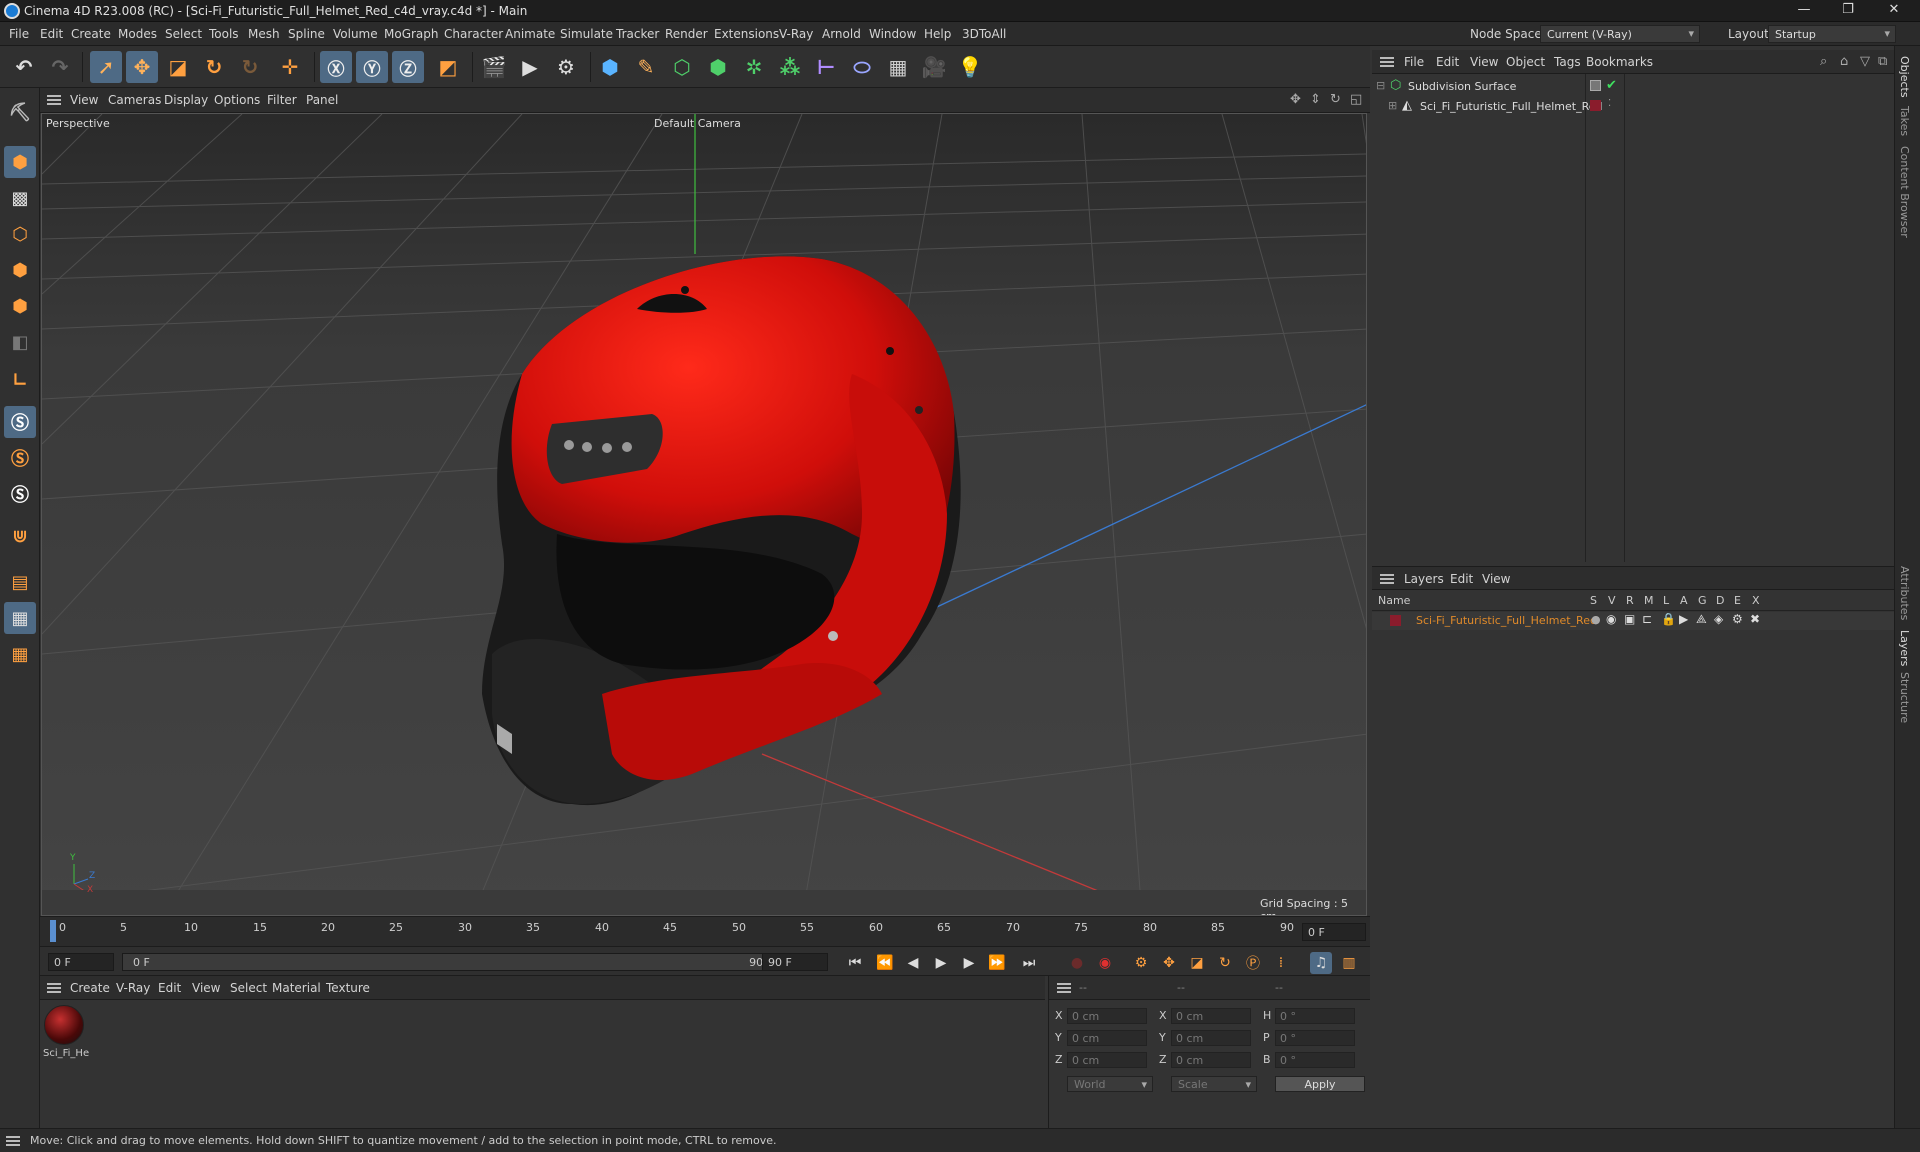  What do you see at coordinates (224, 34) in the screenshot?
I see `menu-tools: Tools` at bounding box center [224, 34].